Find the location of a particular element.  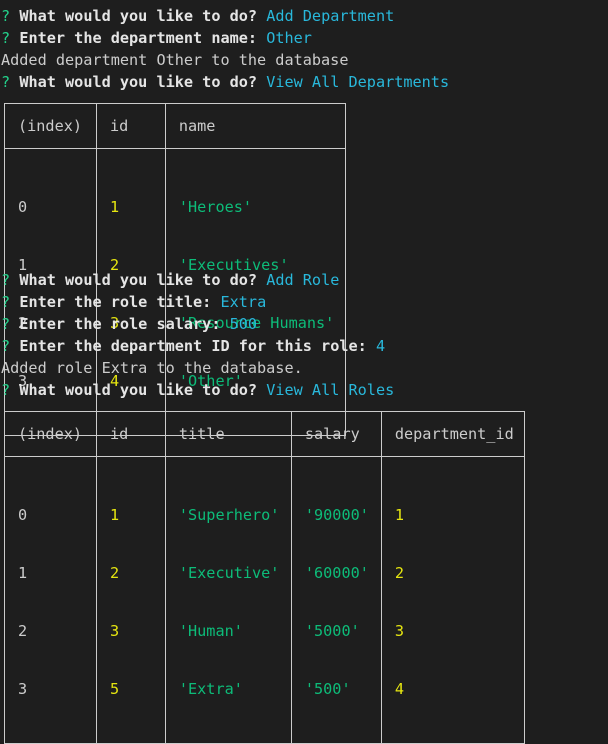

column-header: name is located at coordinates (255, 126).